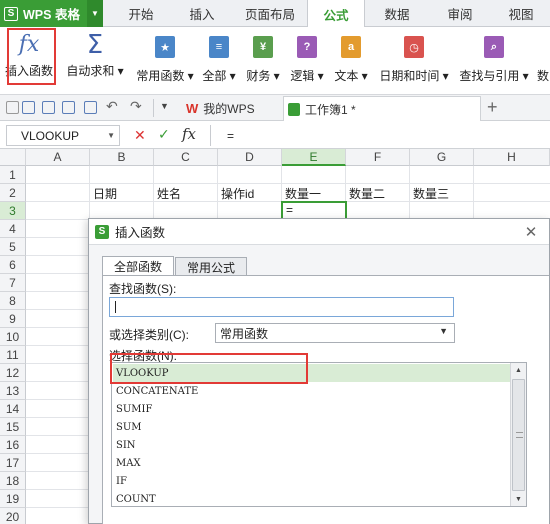 This screenshot has height=524, width=550. What do you see at coordinates (351, 76) in the screenshot?
I see `text-label: 文本 ▾` at bounding box center [351, 76].